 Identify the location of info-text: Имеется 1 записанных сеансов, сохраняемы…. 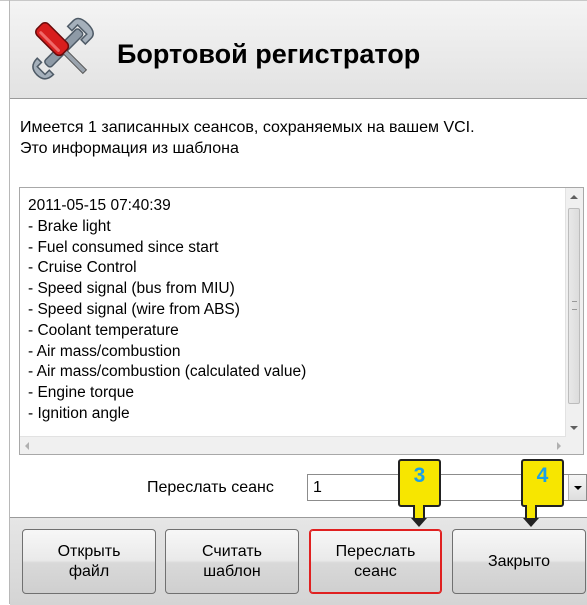
(300, 138).